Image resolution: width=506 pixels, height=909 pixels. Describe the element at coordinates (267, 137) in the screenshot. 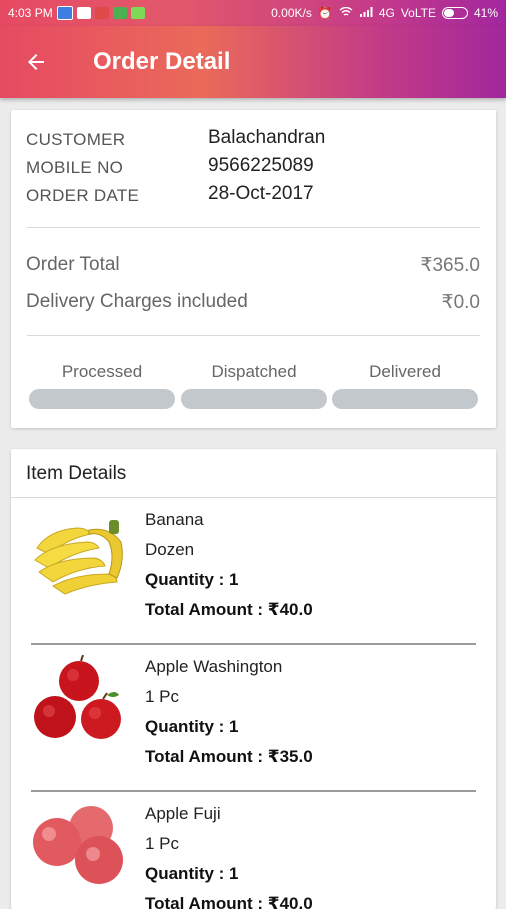

I see `customer-value: Balachandran` at that location.